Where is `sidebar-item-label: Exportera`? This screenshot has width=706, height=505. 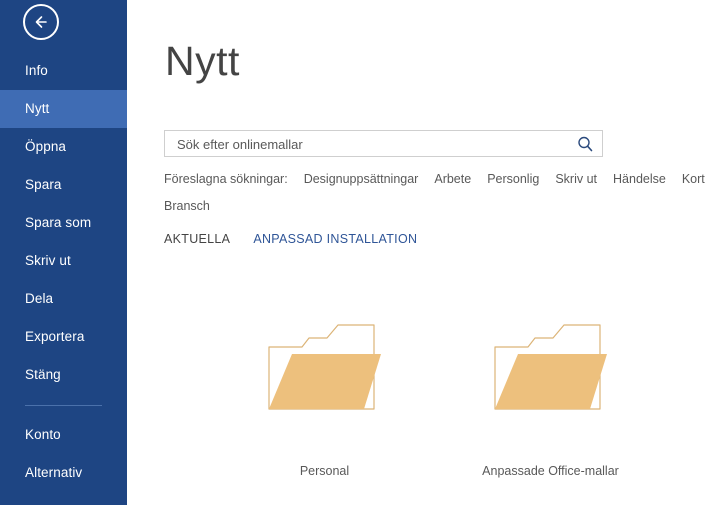 sidebar-item-label: Exportera is located at coordinates (55, 336).